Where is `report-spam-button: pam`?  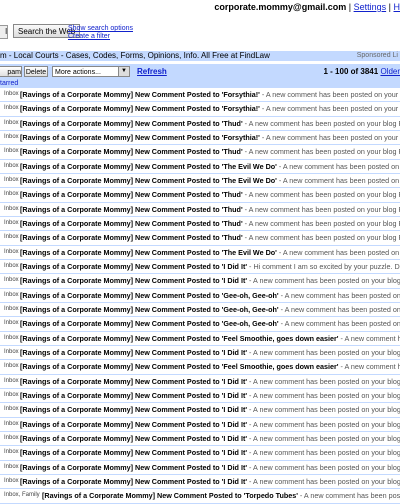
report-spam-button: pam is located at coordinates (11, 71).